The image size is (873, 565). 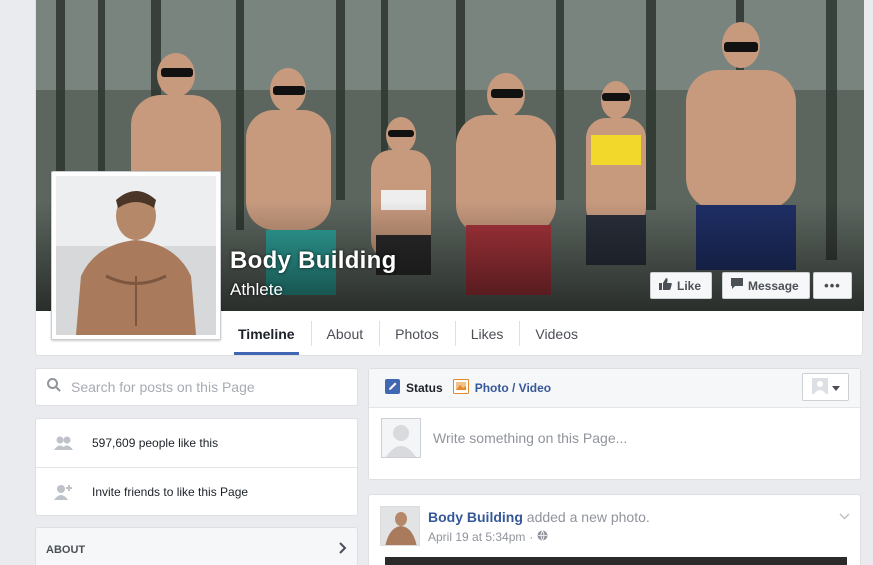 What do you see at coordinates (196, 546) in the screenshot?
I see `about-section-header: ABOUT` at bounding box center [196, 546].